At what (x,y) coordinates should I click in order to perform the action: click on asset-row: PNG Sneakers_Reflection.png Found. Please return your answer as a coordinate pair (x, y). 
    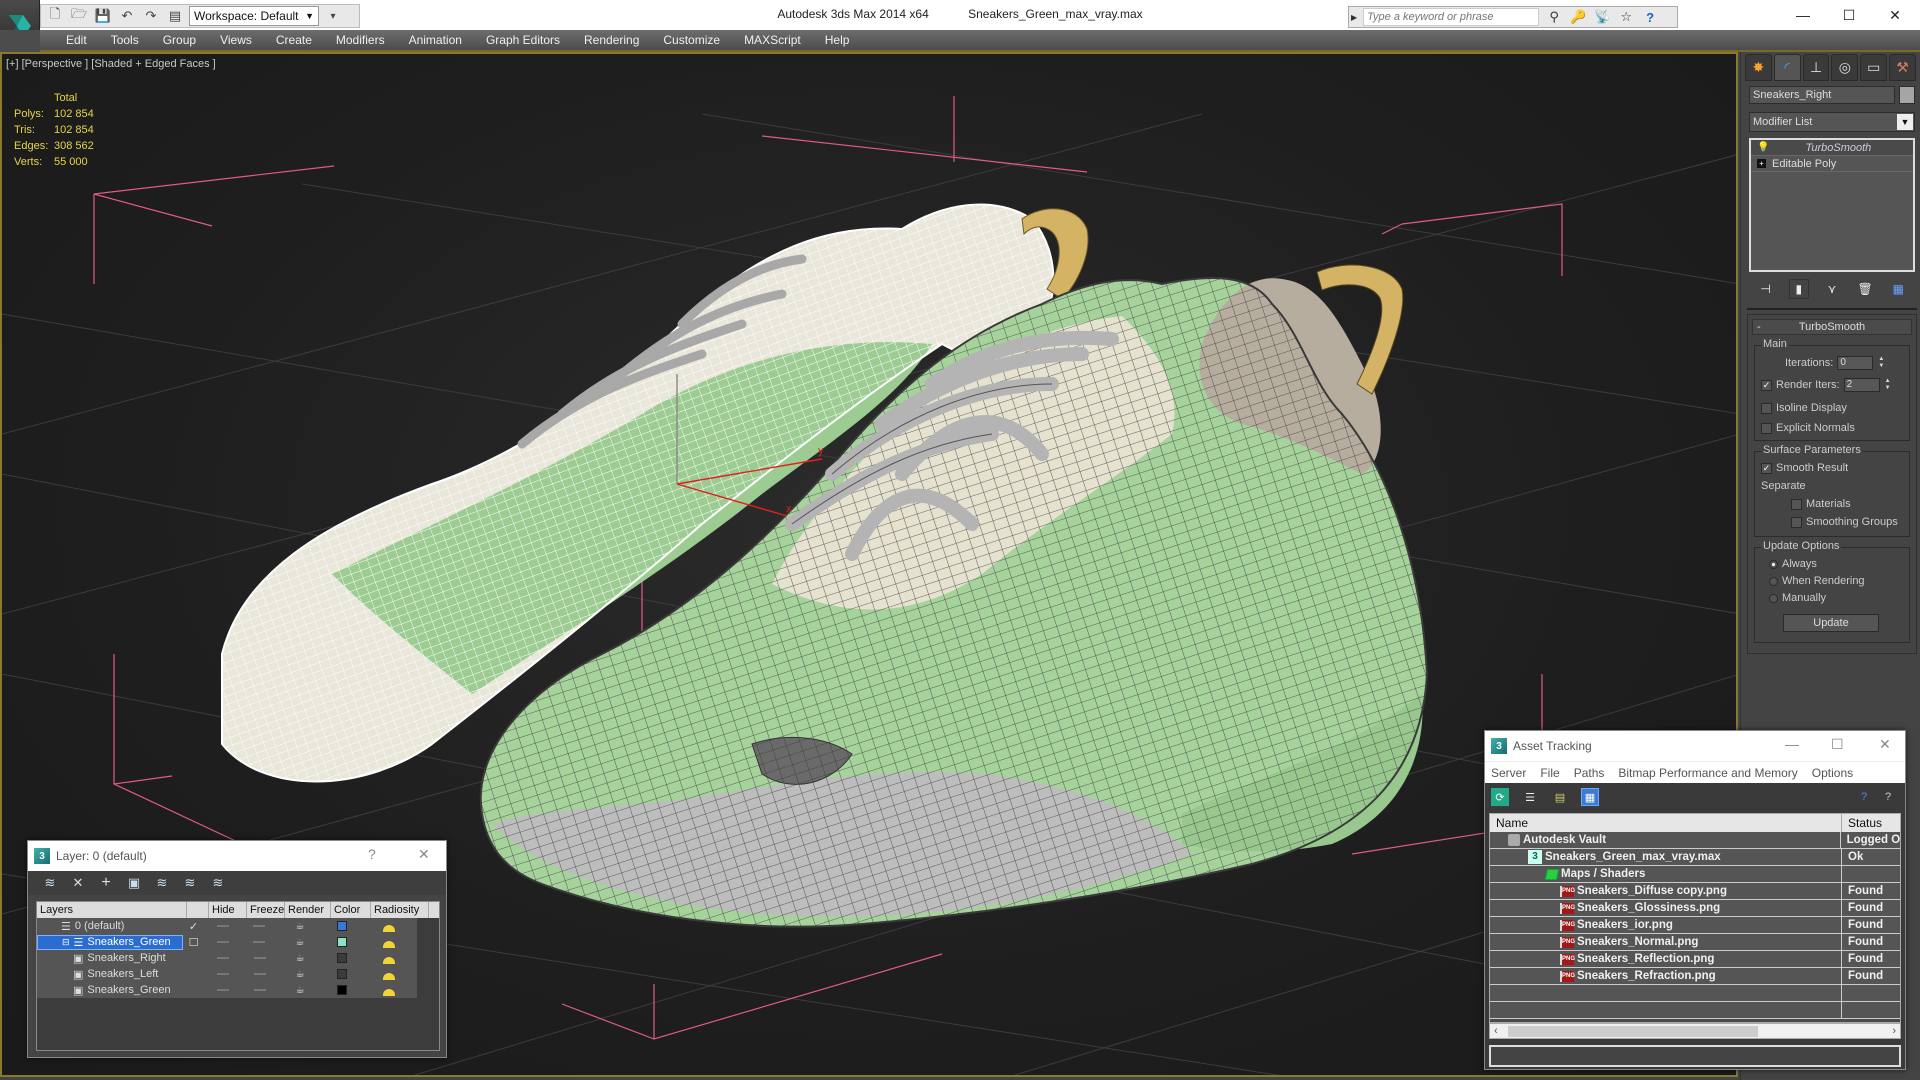
    Looking at the image, I should click on (1695, 959).